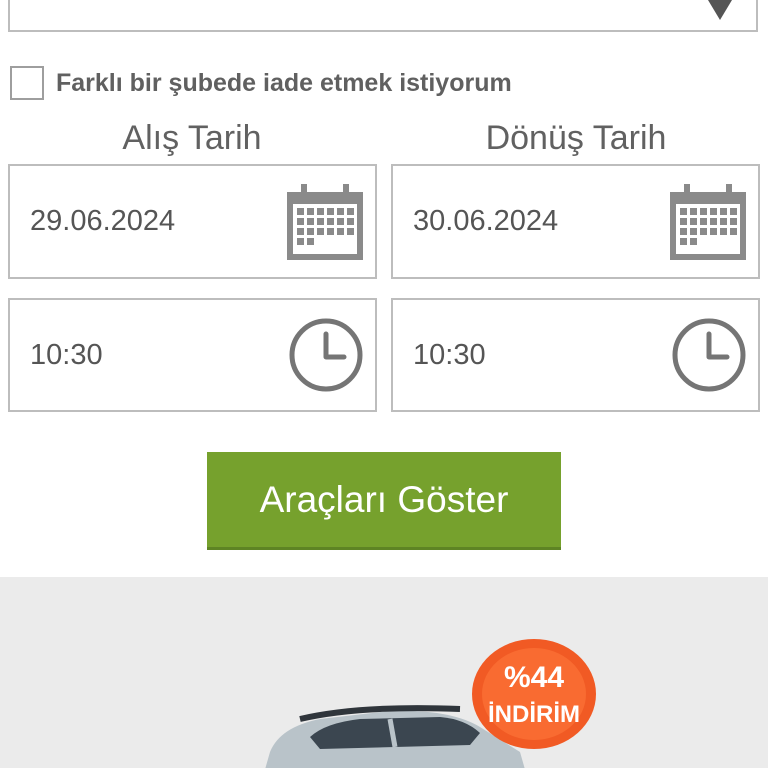 This screenshot has width=768, height=768. Describe the element at coordinates (383, 16) in the screenshot. I see `location-select` at that location.